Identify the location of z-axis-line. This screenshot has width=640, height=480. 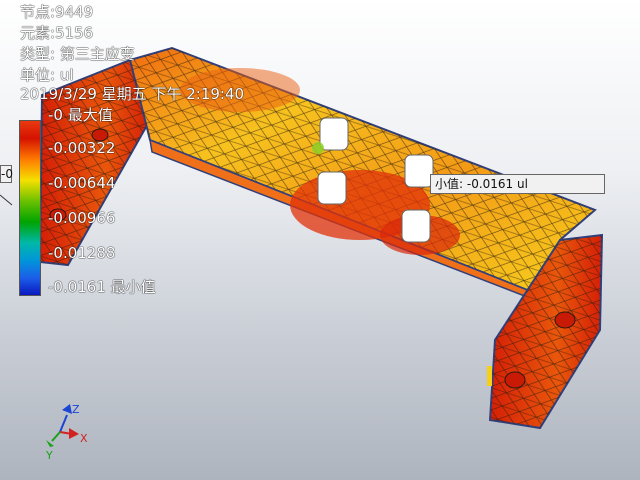
(63, 423).